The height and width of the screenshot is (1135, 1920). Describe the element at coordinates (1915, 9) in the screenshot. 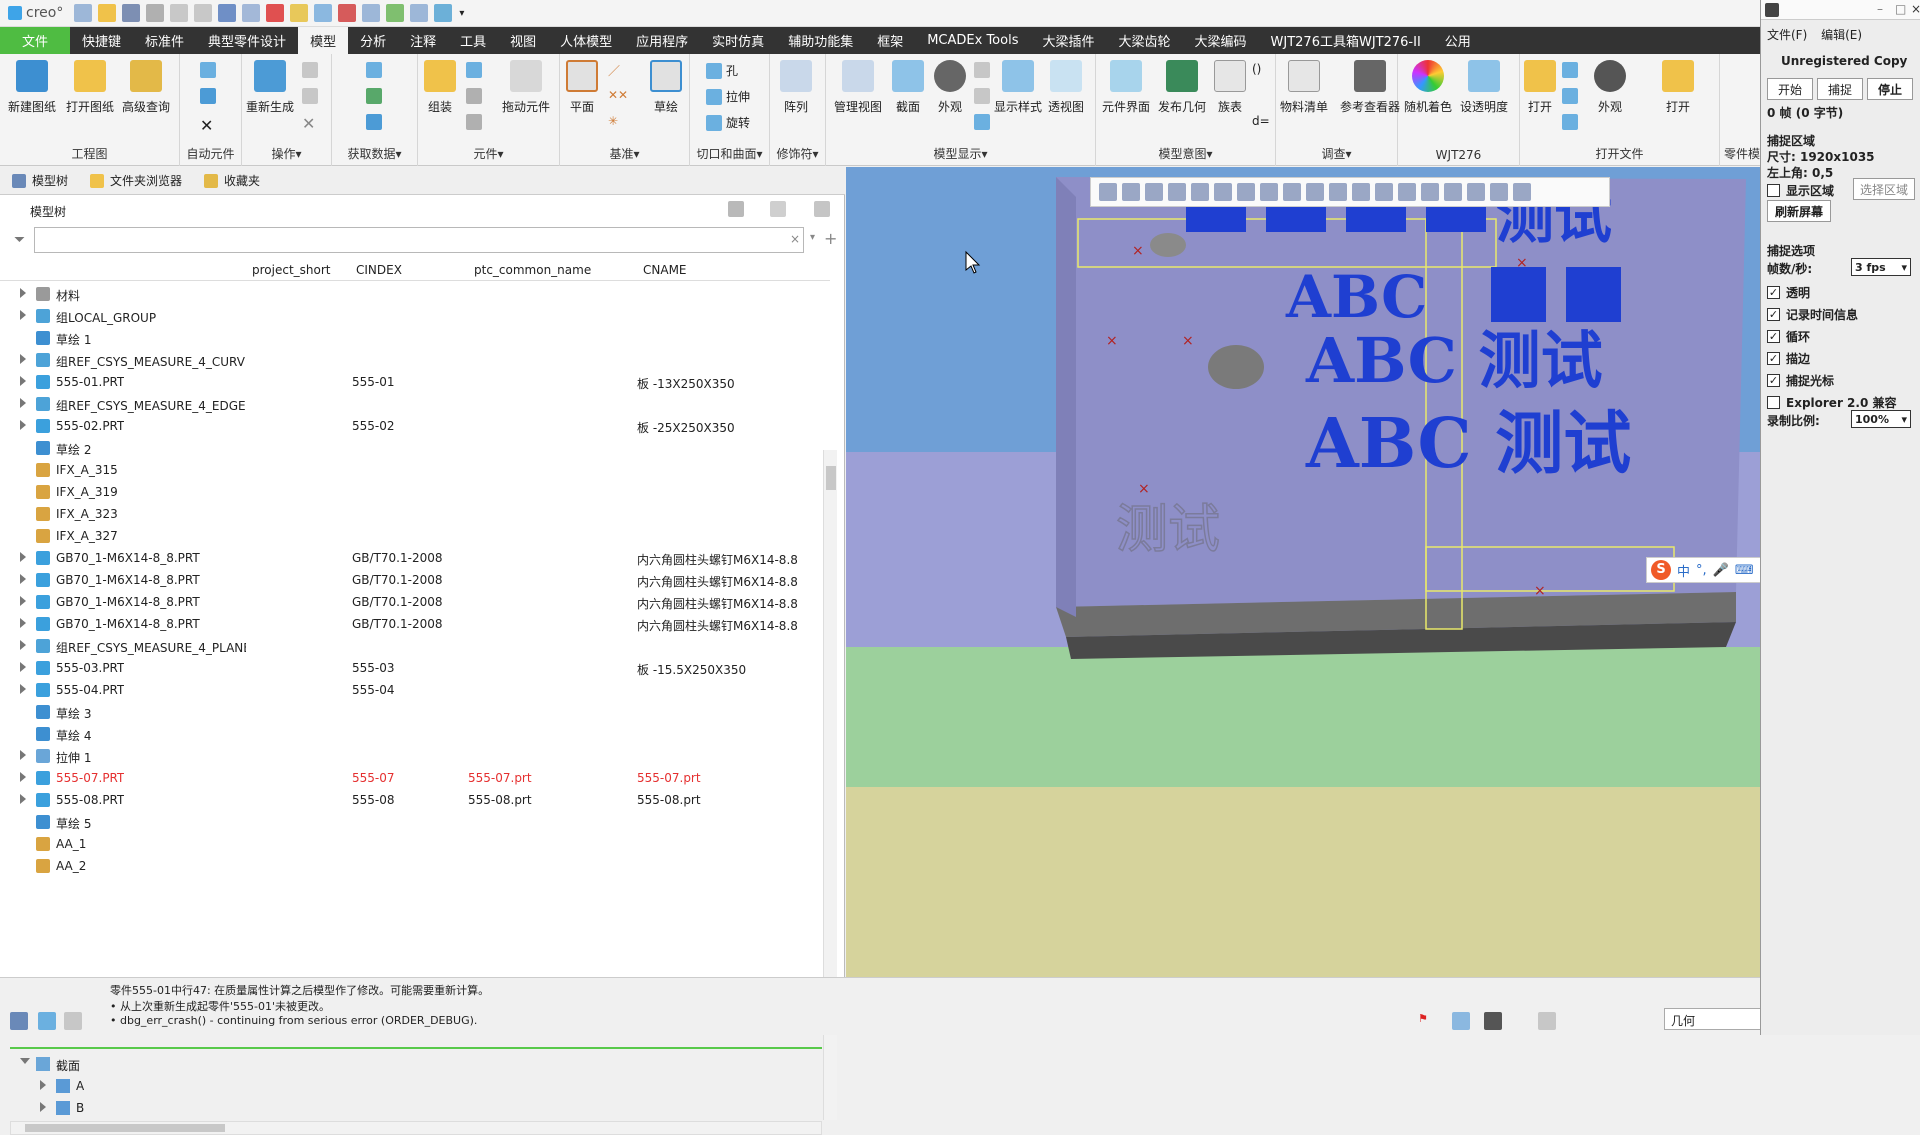

I see `close-icon: ×` at that location.